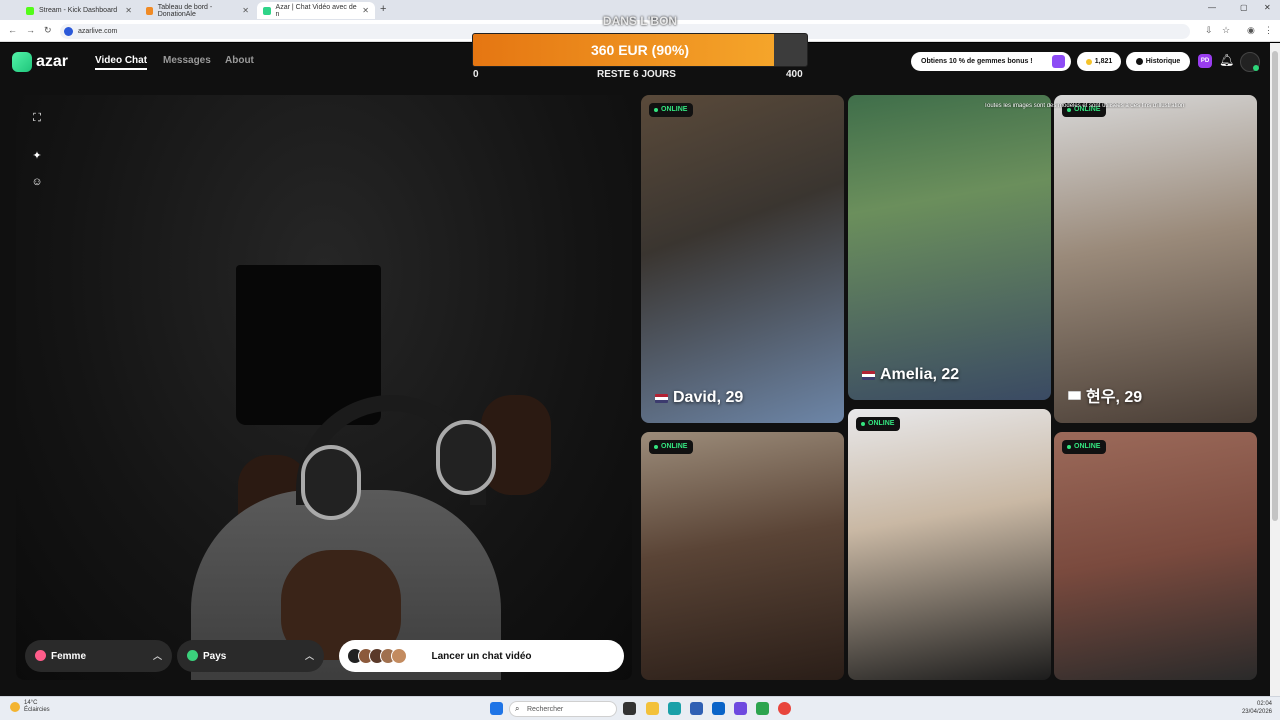  I want to click on site-info-icon, so click(68, 31).